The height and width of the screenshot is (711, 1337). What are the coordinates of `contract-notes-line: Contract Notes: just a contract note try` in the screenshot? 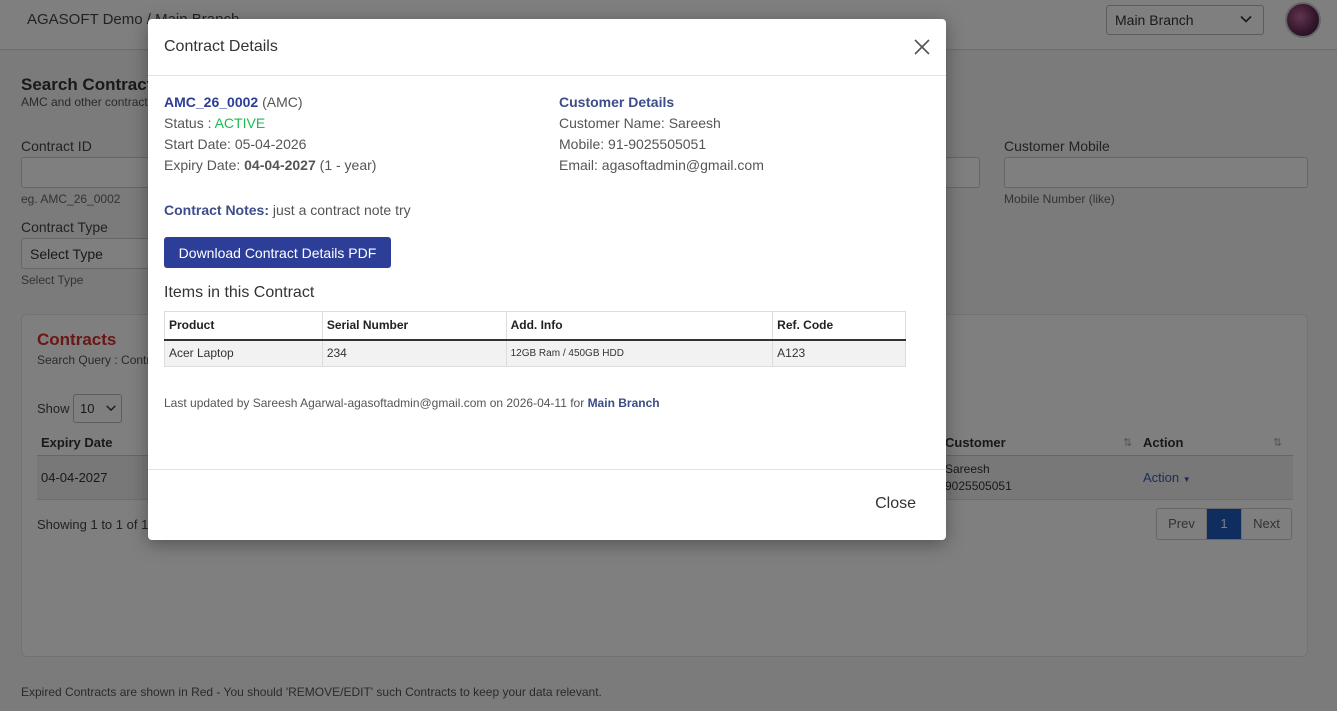 It's located at (287, 210).